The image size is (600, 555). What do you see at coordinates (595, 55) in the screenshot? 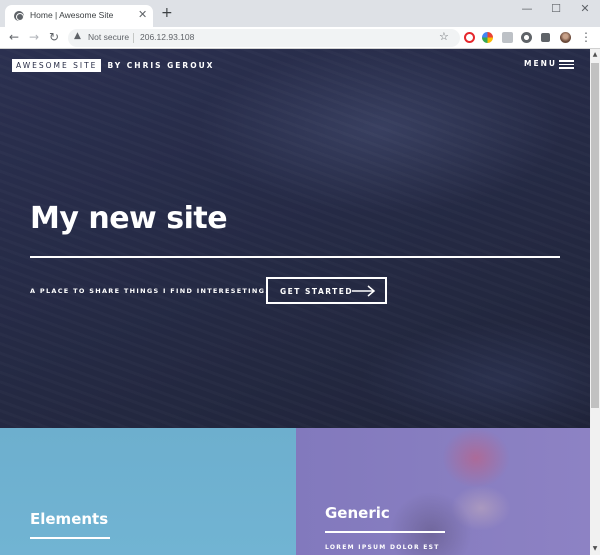
I see `scroll-up-icon: ▲` at bounding box center [595, 55].